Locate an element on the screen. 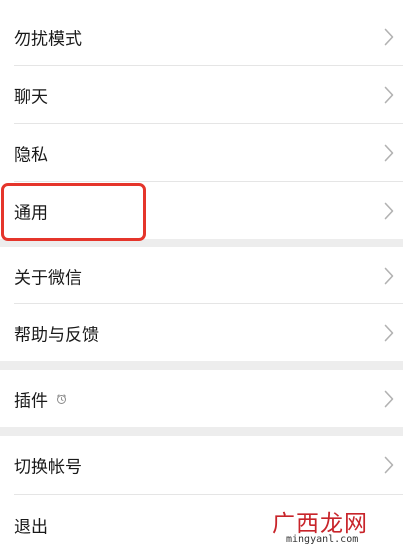  settings-item-label: 隐私 is located at coordinates (31, 155).